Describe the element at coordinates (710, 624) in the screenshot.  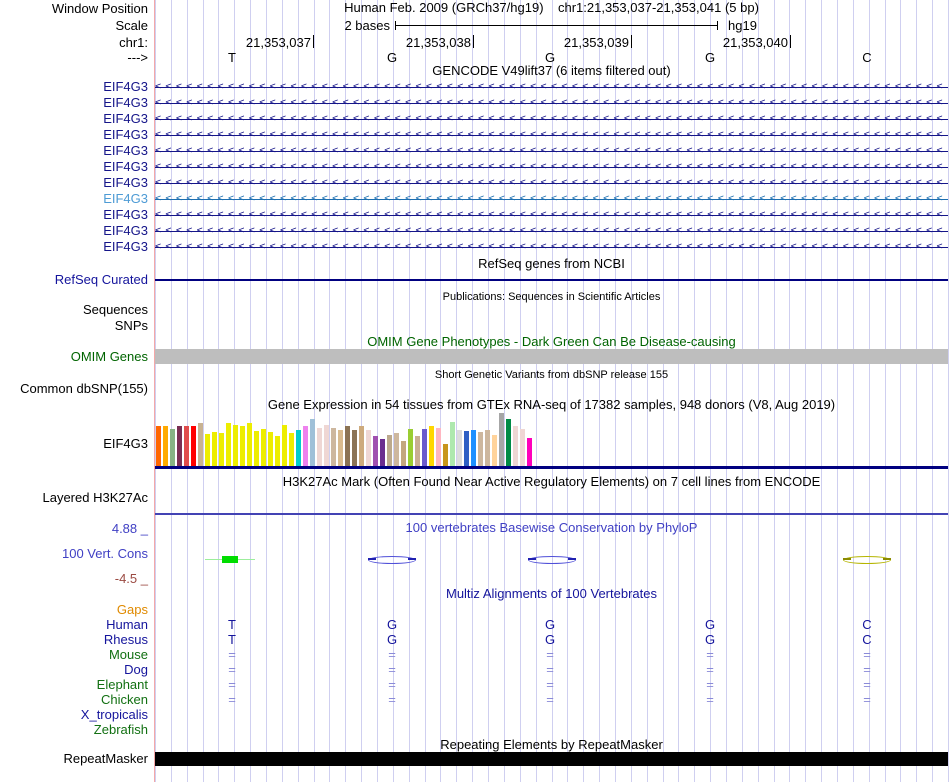
I see `multiz-cell: G` at that location.